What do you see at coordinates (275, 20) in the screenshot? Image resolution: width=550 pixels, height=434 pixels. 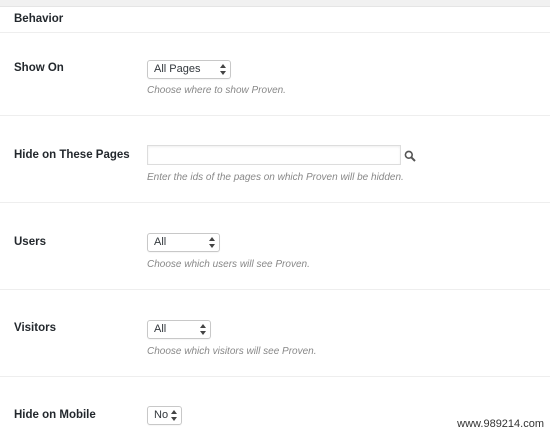 I see `panel-header: Behavior` at bounding box center [275, 20].